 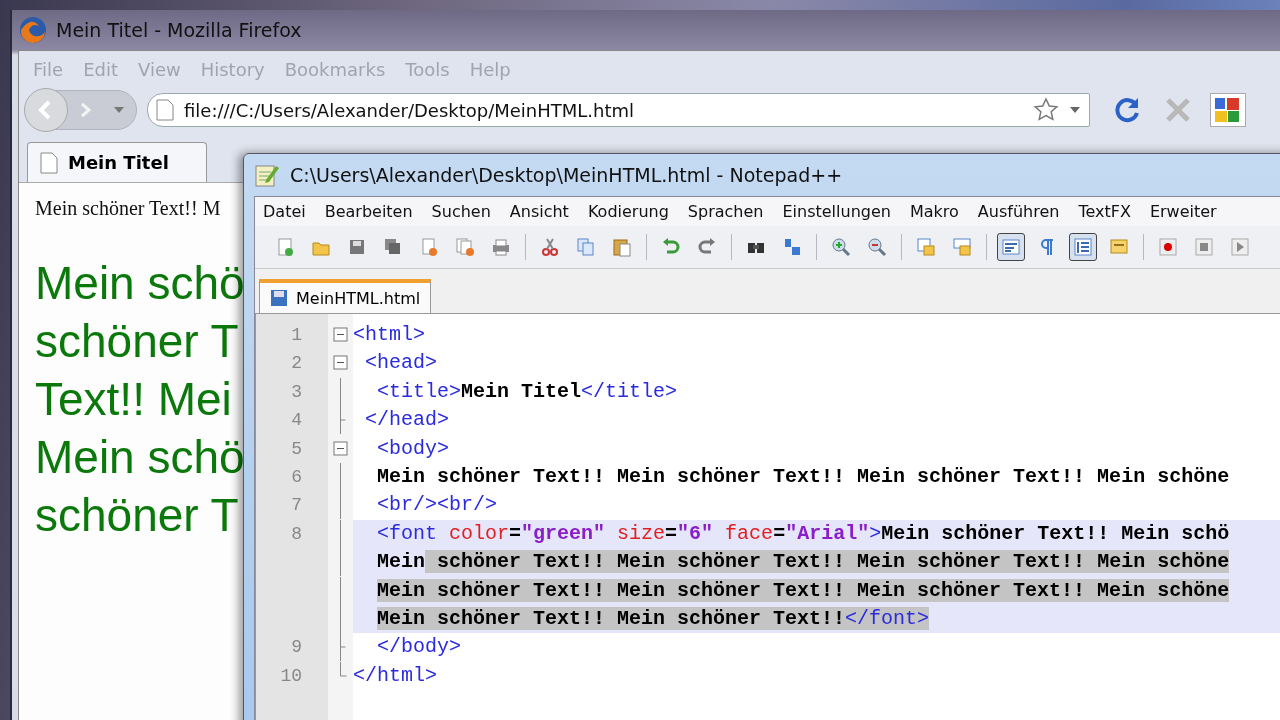 What do you see at coordinates (296, 420) in the screenshot?
I see `line-number: 4` at bounding box center [296, 420].